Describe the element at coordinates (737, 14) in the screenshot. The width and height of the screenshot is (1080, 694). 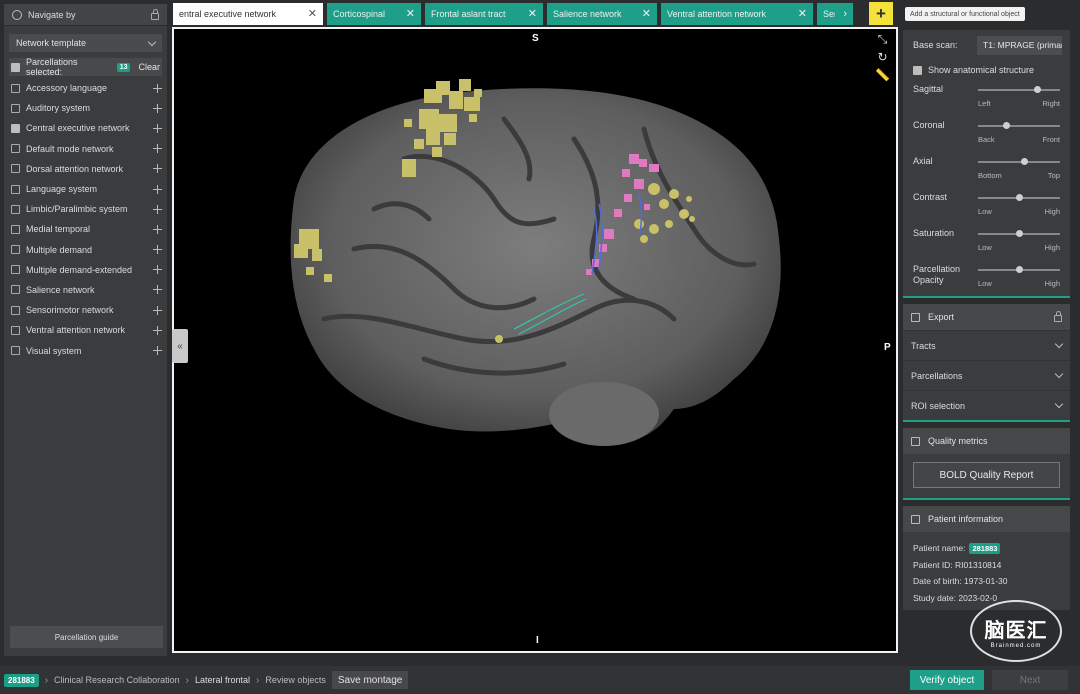
I see `object-tab: Ventral attention network ✕` at that location.